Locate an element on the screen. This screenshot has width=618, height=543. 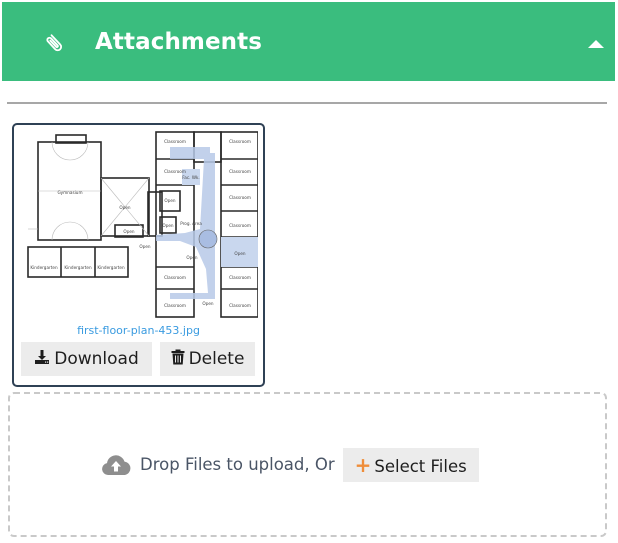
select-files-button: + Select Files is located at coordinates (410, 465).